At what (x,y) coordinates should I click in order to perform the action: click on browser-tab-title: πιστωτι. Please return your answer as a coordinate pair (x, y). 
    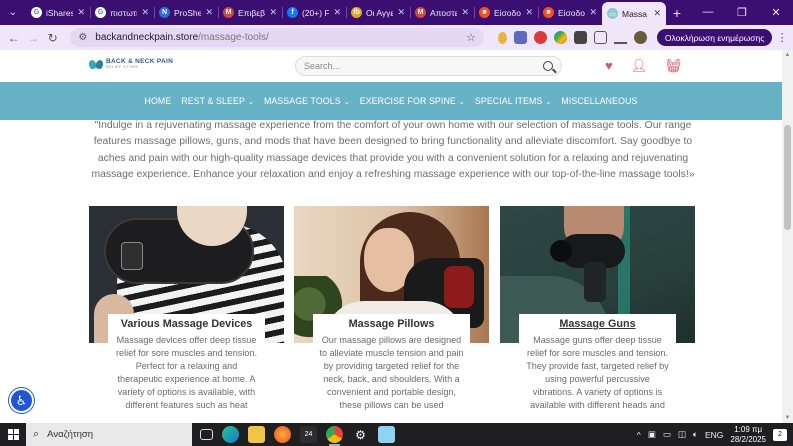
    Looking at the image, I should click on (124, 12).